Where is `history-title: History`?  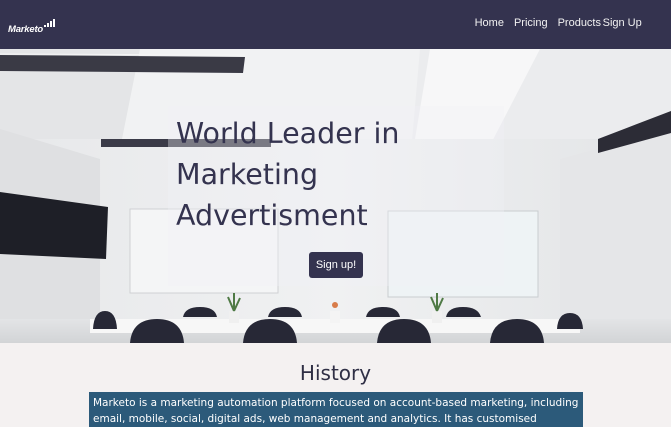 history-title: History is located at coordinates (335, 373).